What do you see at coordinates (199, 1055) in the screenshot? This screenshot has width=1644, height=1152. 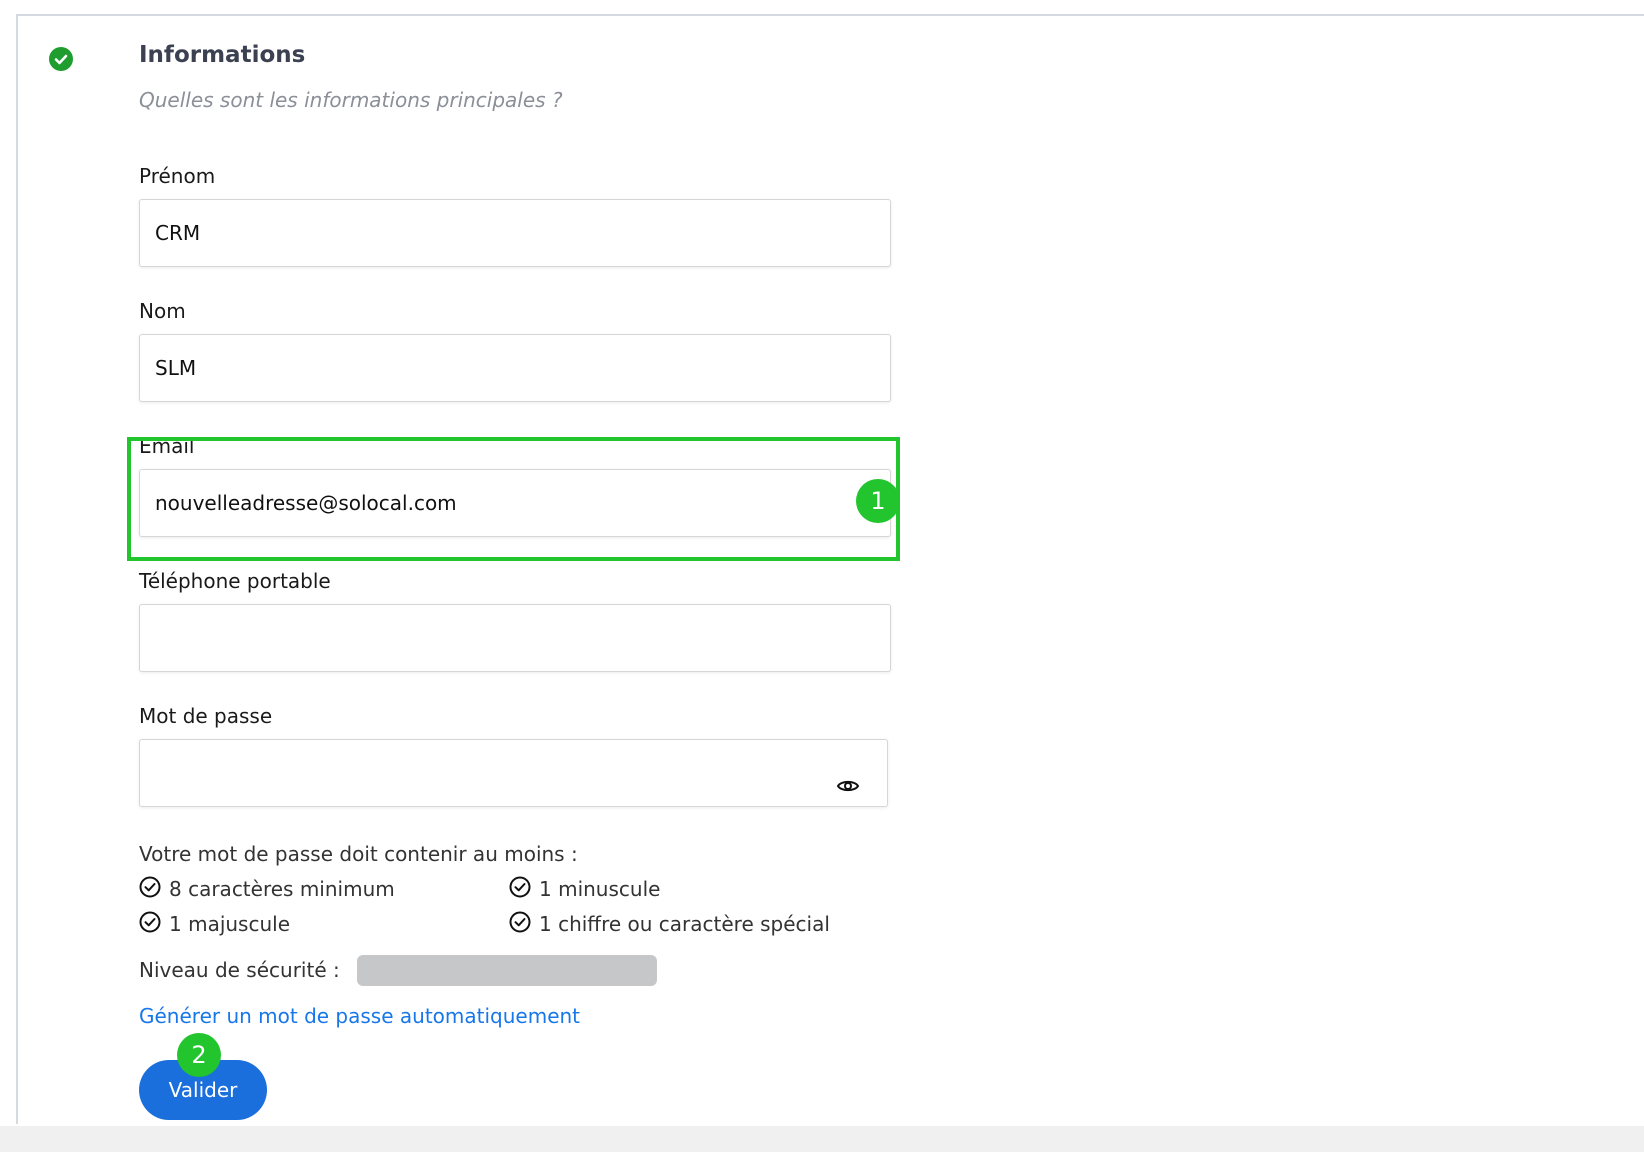 I see `annotation-badge-2: 2` at bounding box center [199, 1055].